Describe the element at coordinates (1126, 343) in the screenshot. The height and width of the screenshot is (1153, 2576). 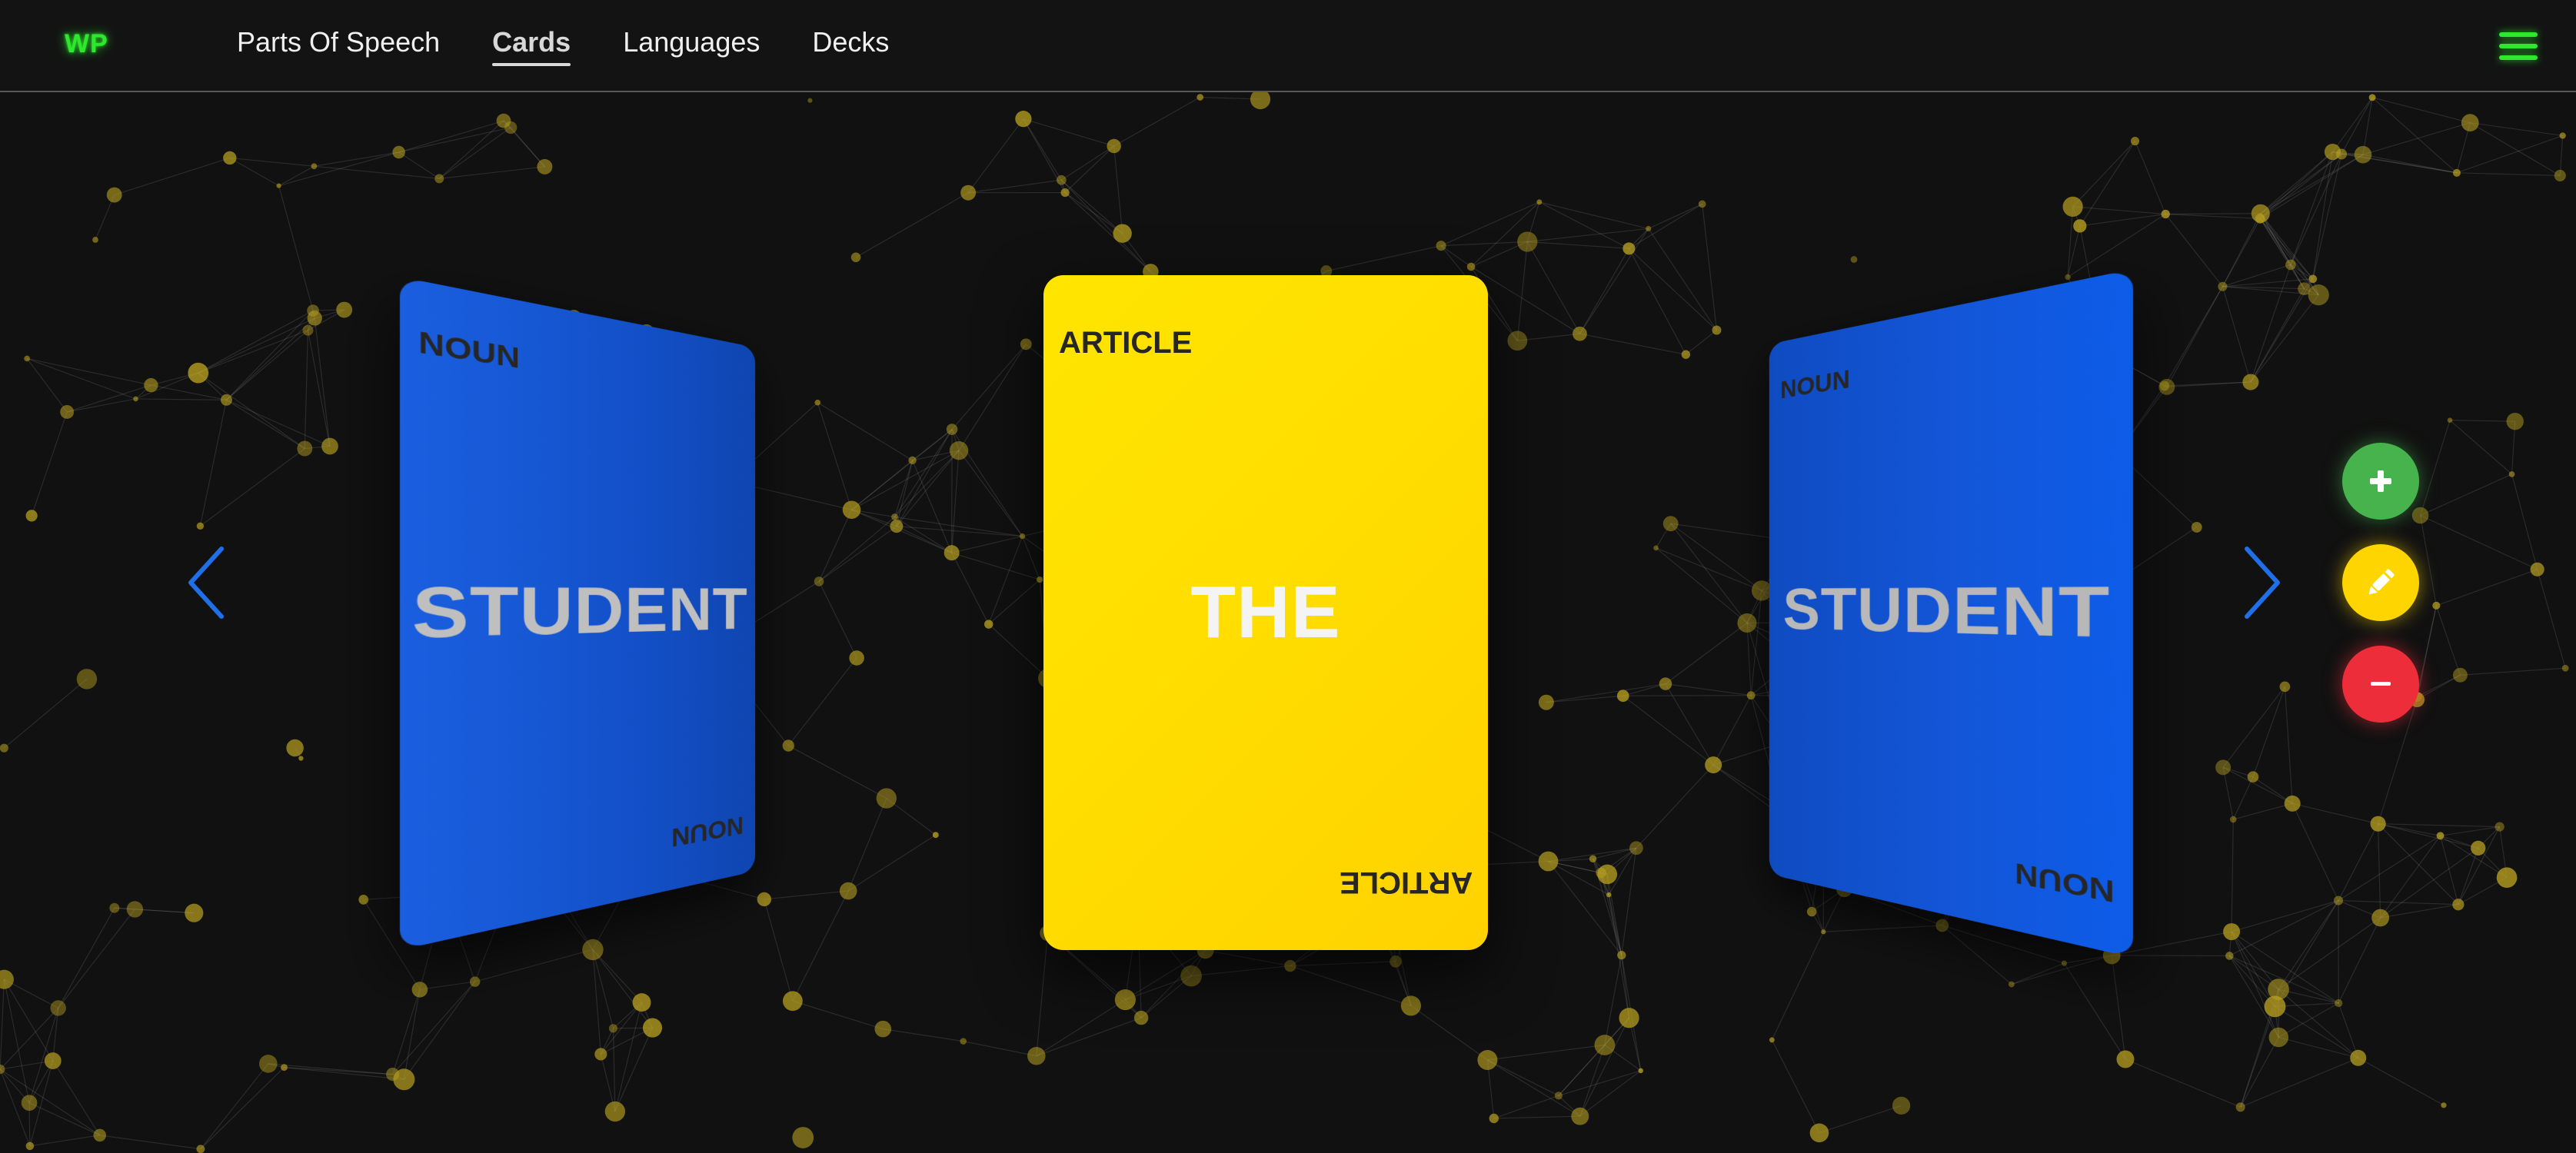
I see `card-type-label: ARTICLE` at that location.